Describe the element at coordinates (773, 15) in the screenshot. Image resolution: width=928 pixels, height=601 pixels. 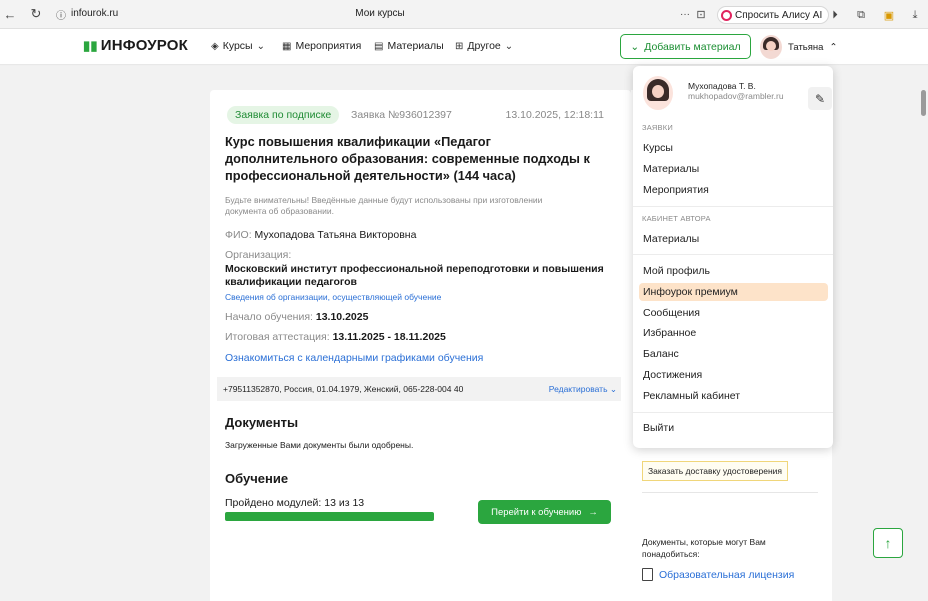
I see `ask-alice-button: Спросить Алису AI` at that location.